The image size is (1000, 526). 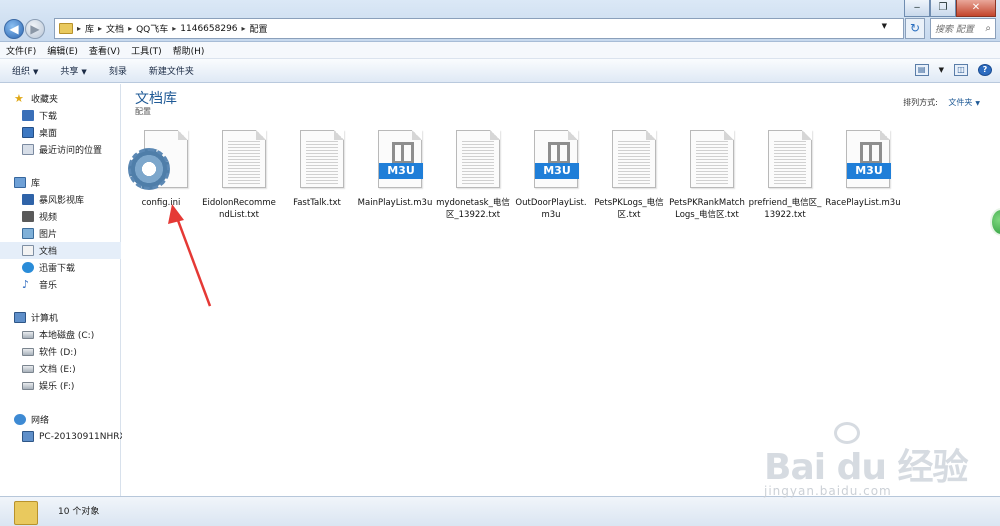 I want to click on breadcrumb-documents: 文档, so click(x=115, y=28).